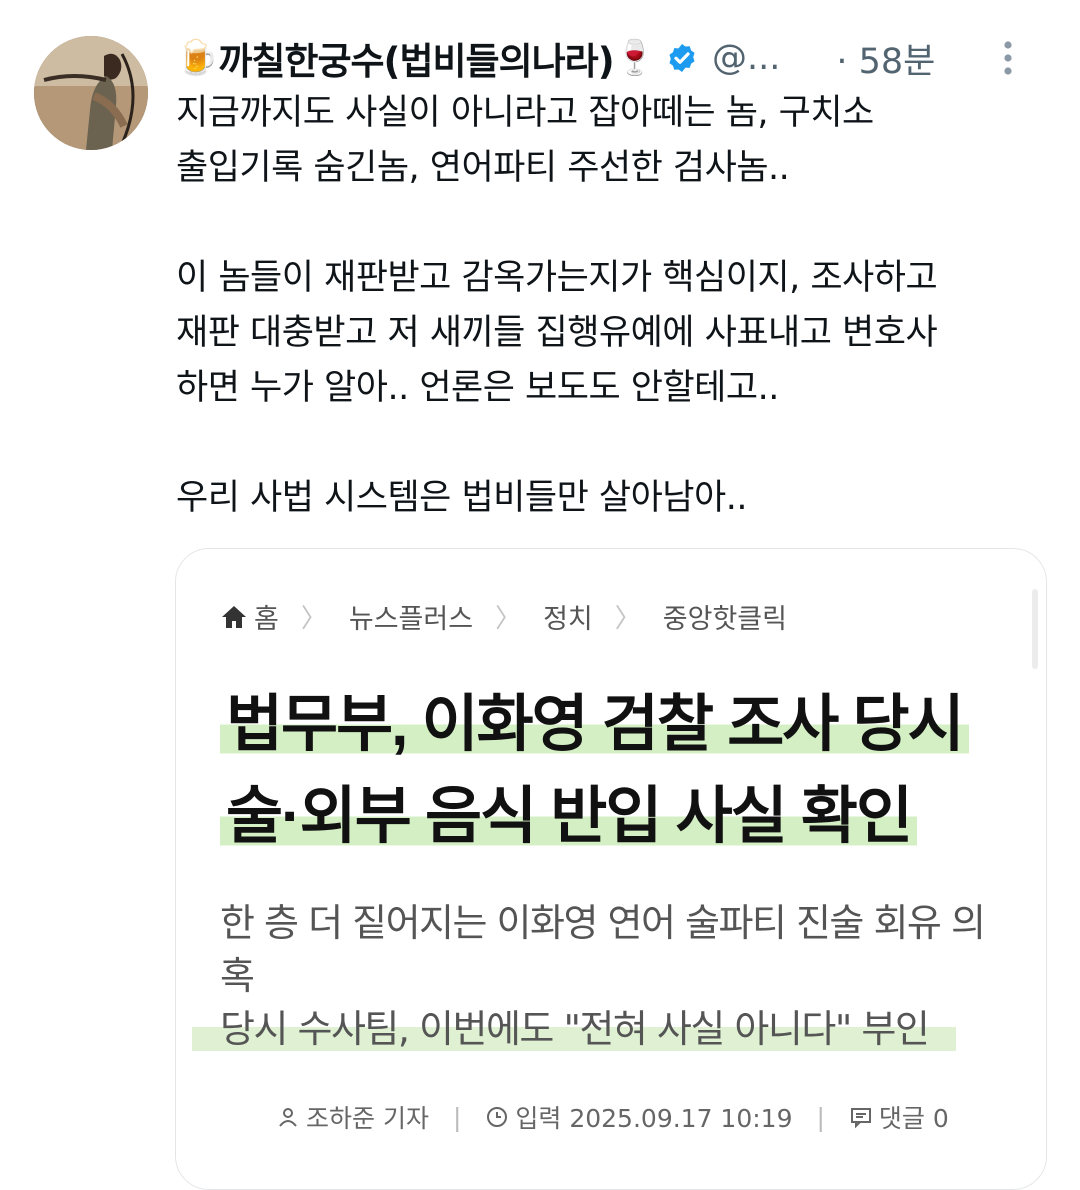 This screenshot has height=1190, width=1080. Describe the element at coordinates (603, 923) in the screenshot. I see `subhead-line-1: 한 층 더 짙어지는 이화영 연어 술파티 진술 회유 의` at that location.